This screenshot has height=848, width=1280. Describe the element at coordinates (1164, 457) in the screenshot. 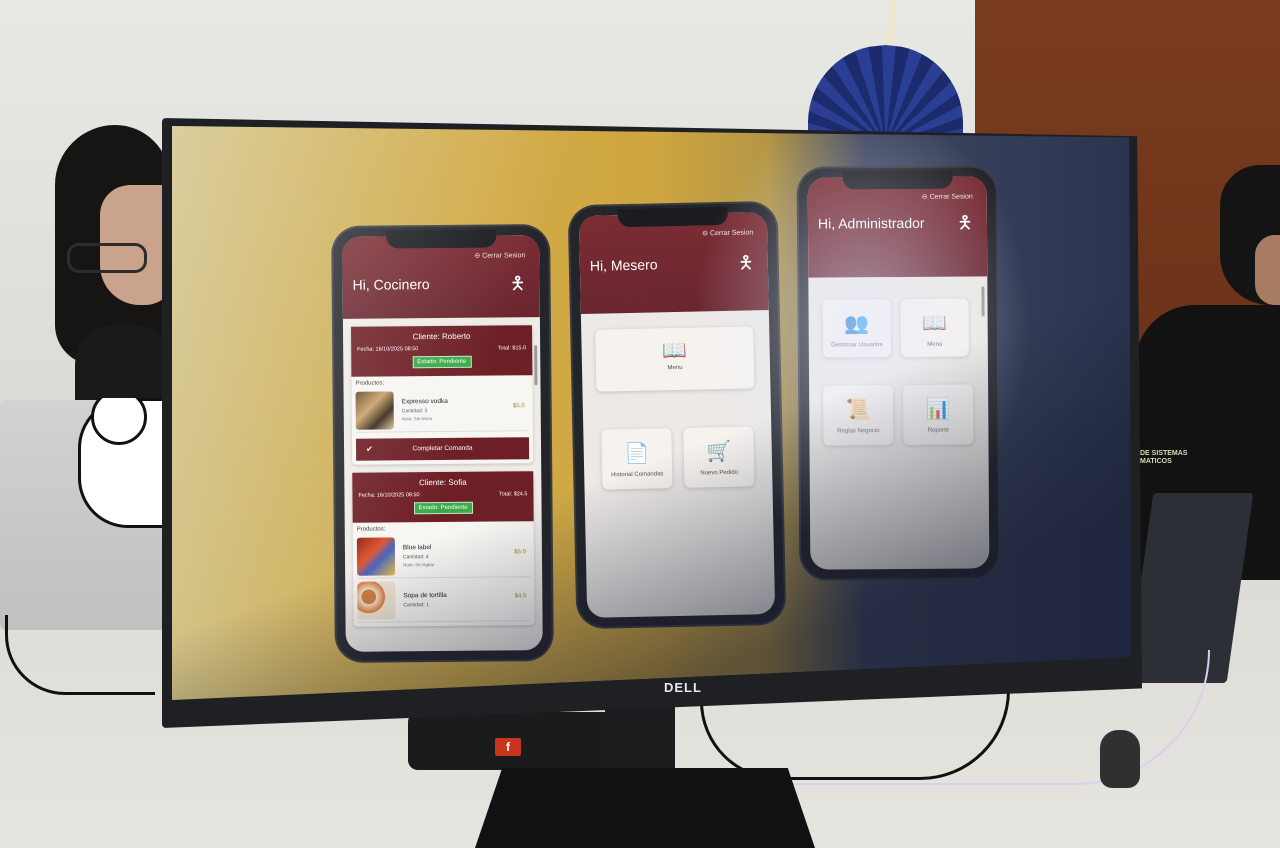

I see `jacket-logo: DE SISTEMAS MATICOS` at that location.